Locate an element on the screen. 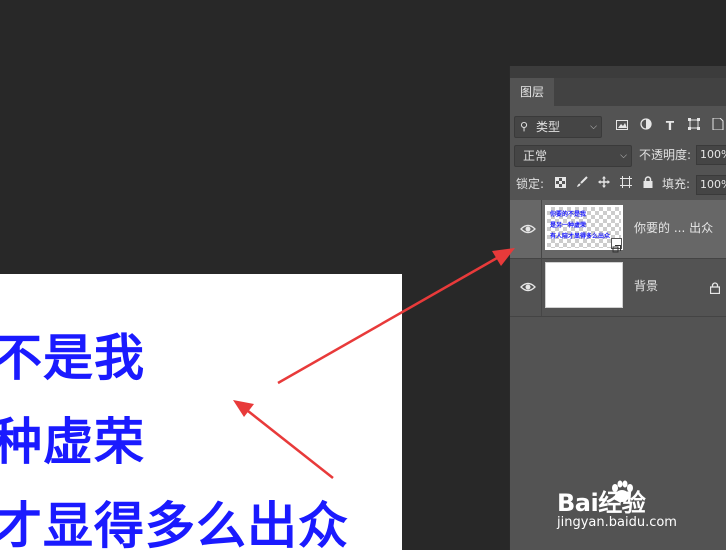 This screenshot has height=550, width=726. layer-thumbnail is located at coordinates (584, 285).